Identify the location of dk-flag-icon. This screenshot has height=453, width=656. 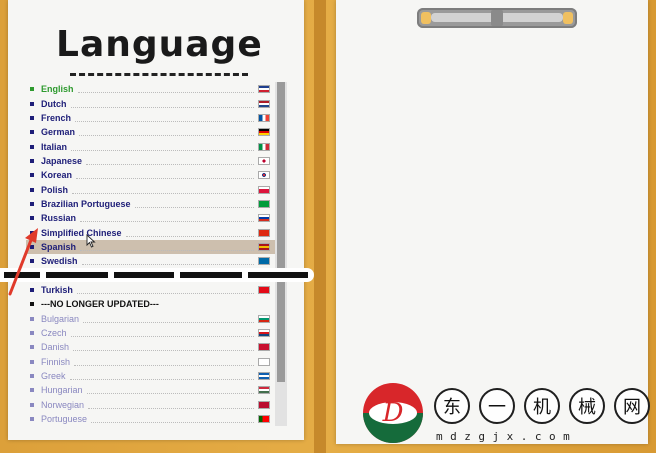
(264, 347).